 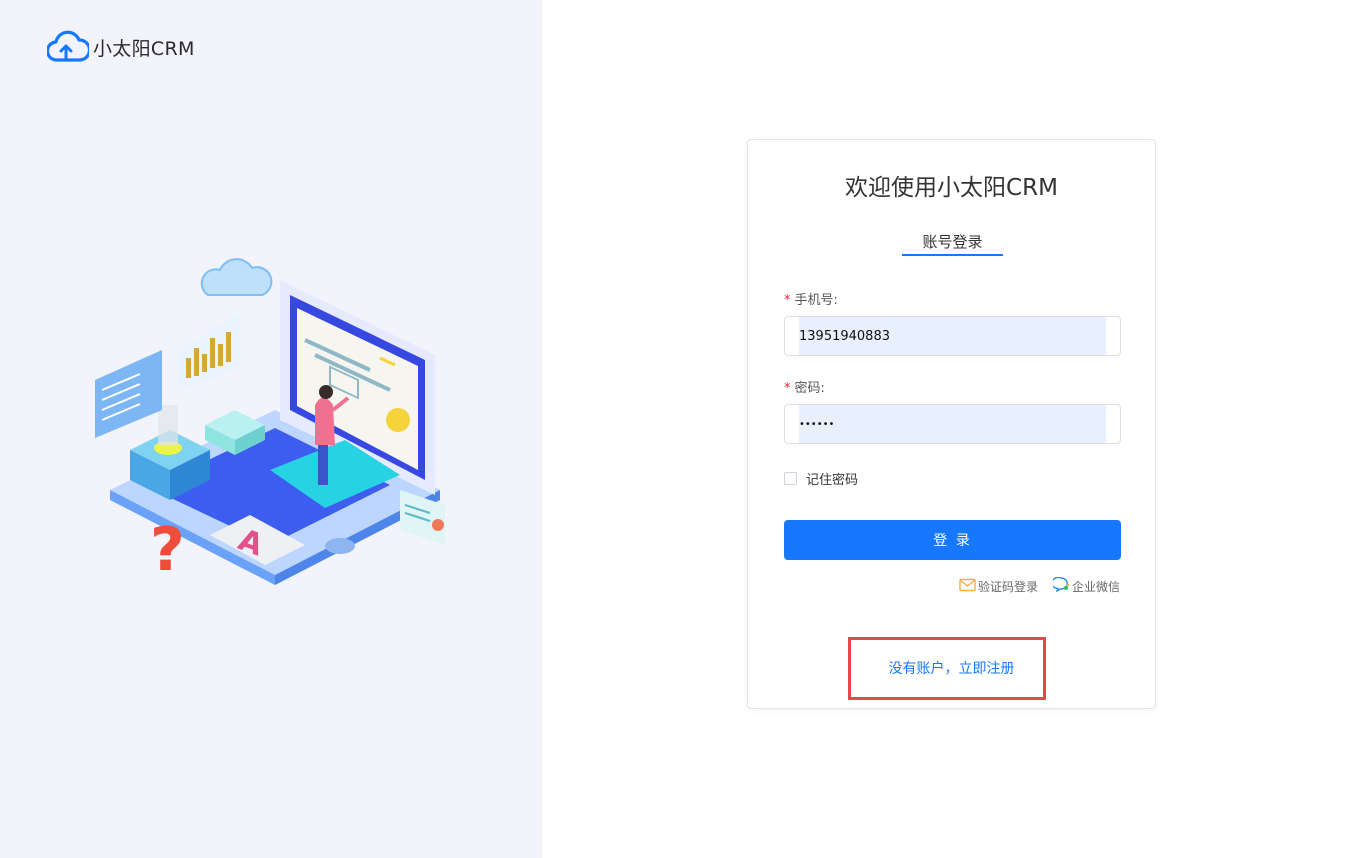 I want to click on tab-account-login: 账号登录, so click(x=952, y=243).